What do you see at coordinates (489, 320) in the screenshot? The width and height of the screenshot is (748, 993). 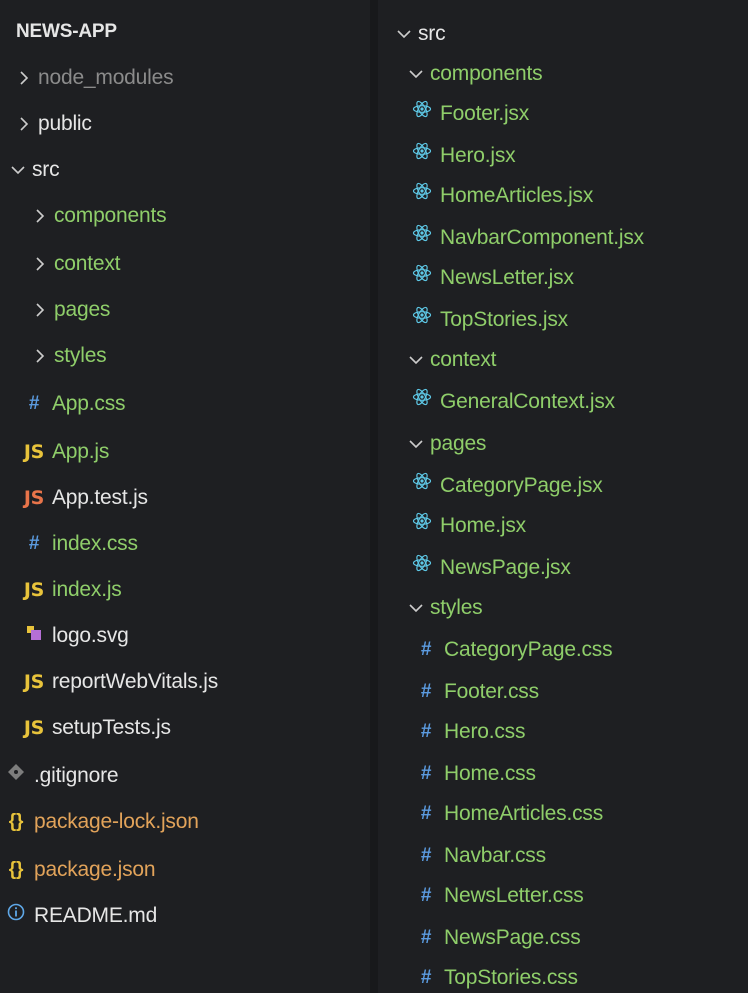 I see `tree-item-top-stories-jsx: TopStories.jsx` at bounding box center [489, 320].